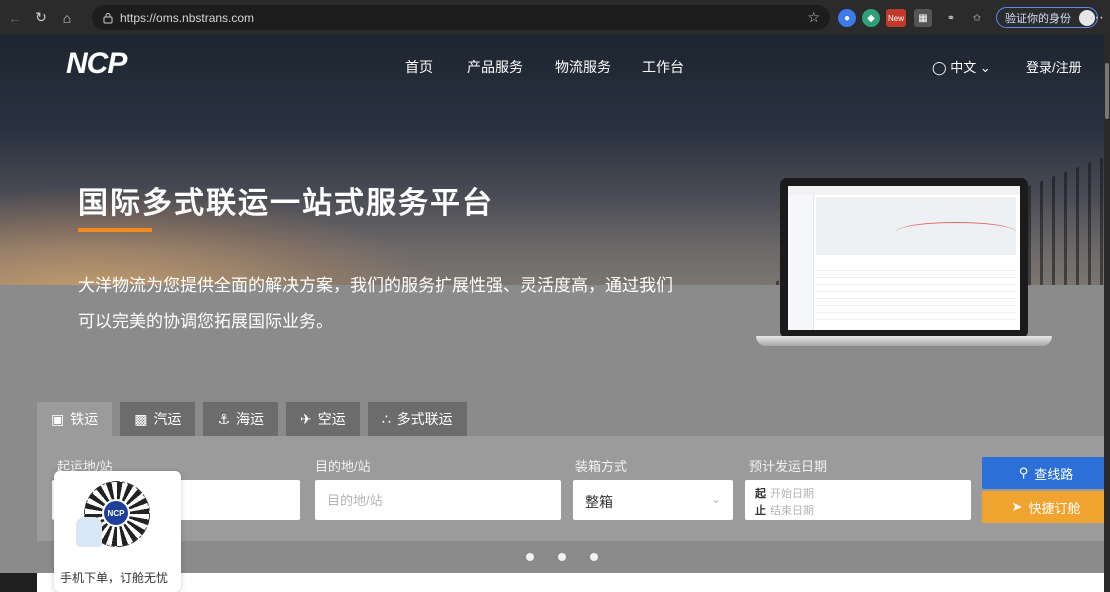 The image size is (1110, 592). What do you see at coordinates (115, 230) in the screenshot?
I see `title-underline` at bounding box center [115, 230].